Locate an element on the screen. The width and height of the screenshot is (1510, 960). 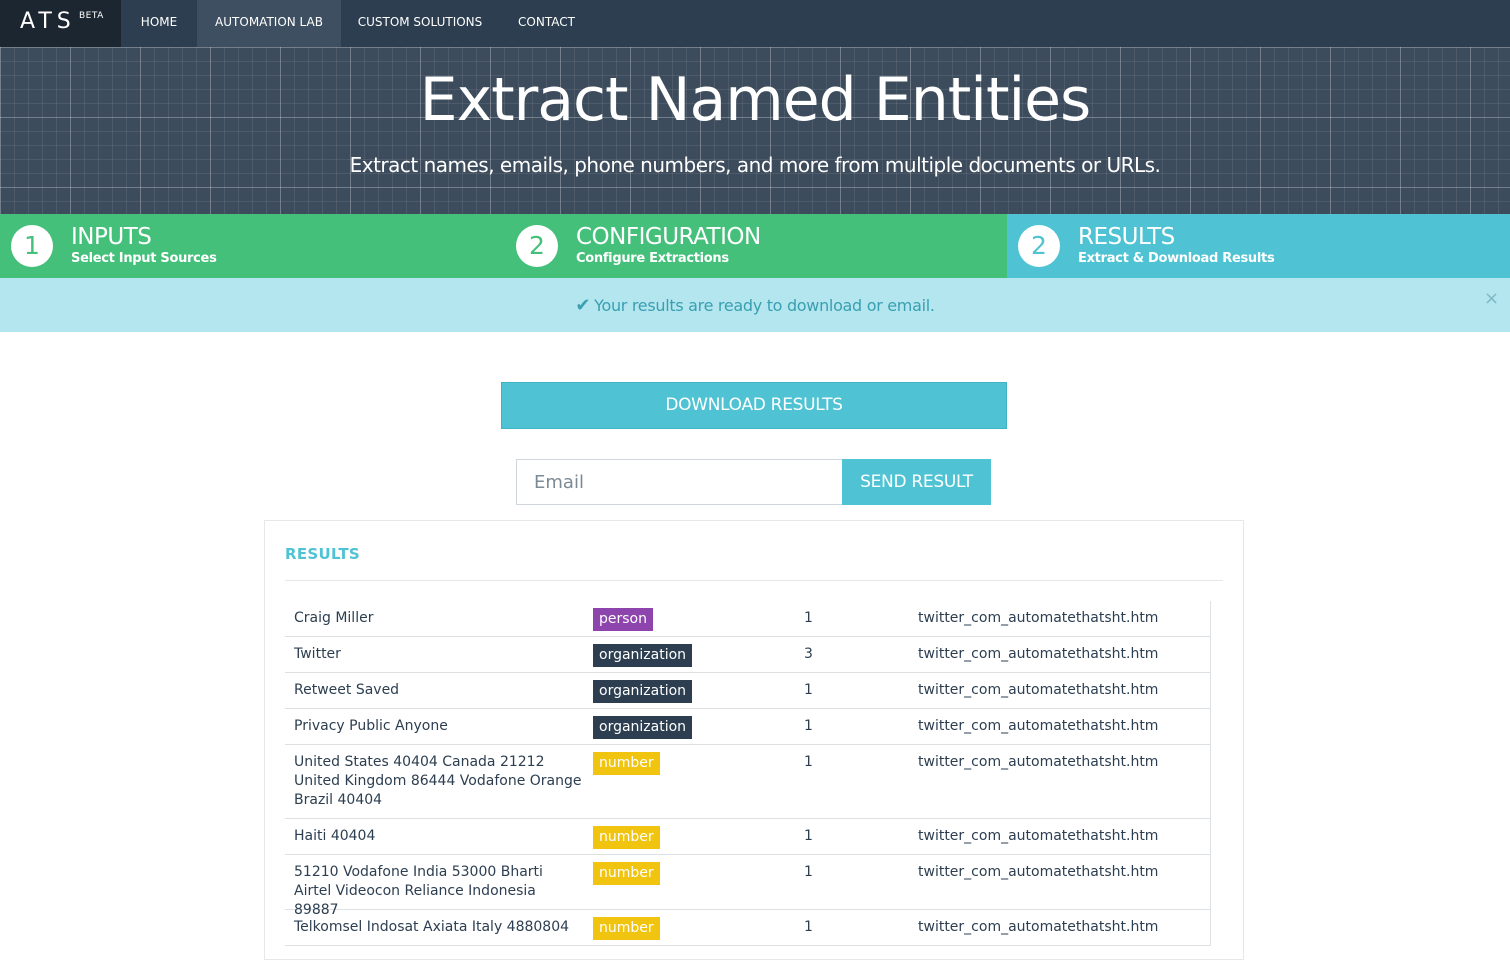
entity-name: Twitter is located at coordinates (317, 654).